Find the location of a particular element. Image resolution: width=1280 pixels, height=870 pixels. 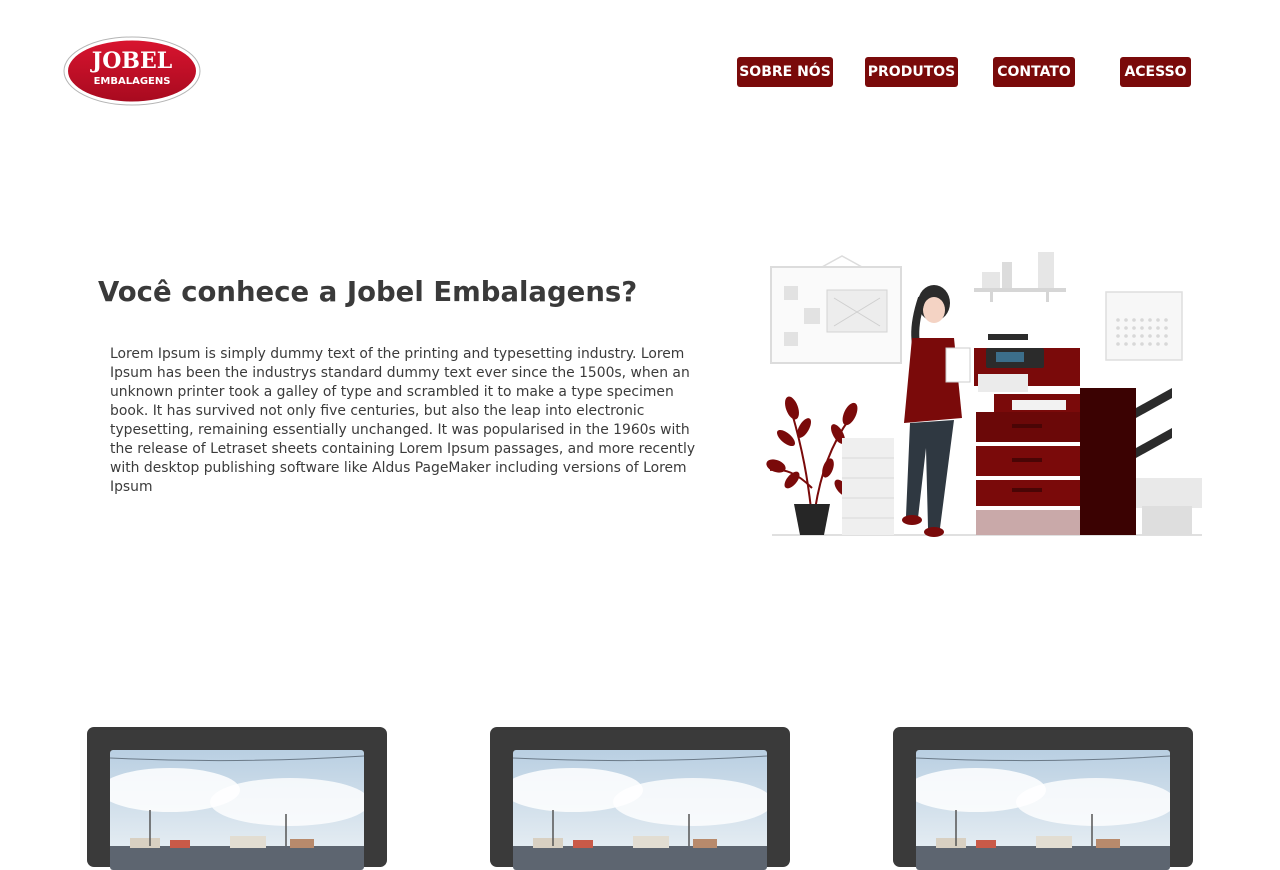

jobel-logo: JOBEL EMBALAGENS is located at coordinates (132, 71).